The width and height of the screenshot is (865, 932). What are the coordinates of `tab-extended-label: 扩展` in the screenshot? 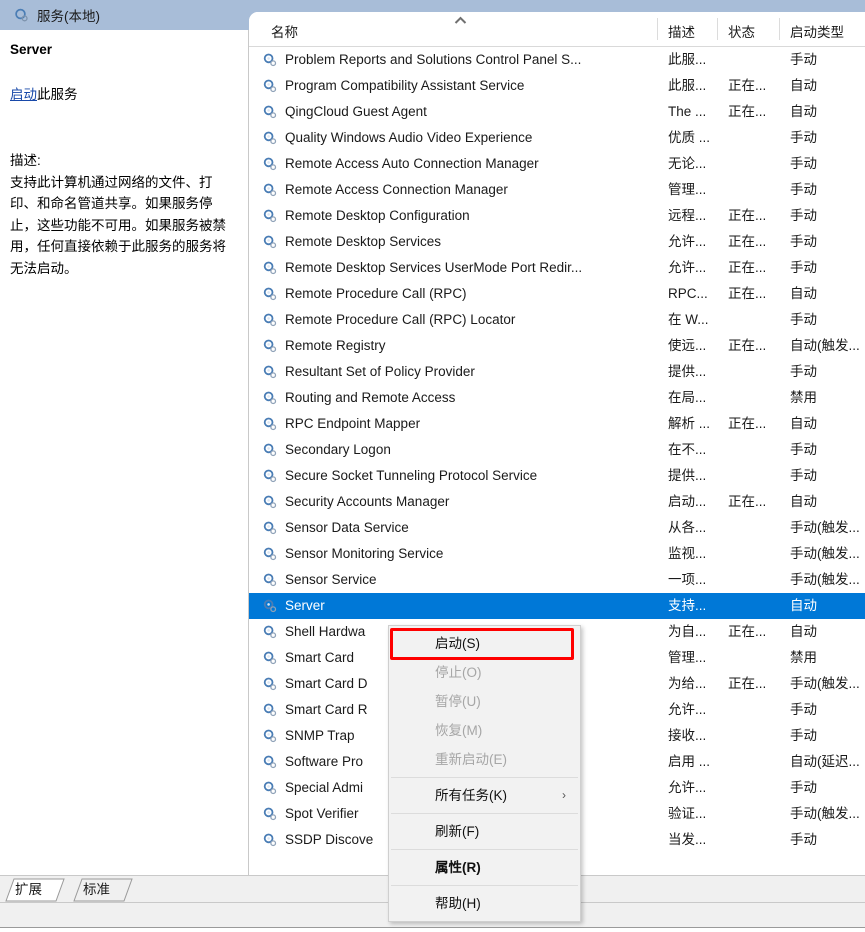 It's located at (28, 889).